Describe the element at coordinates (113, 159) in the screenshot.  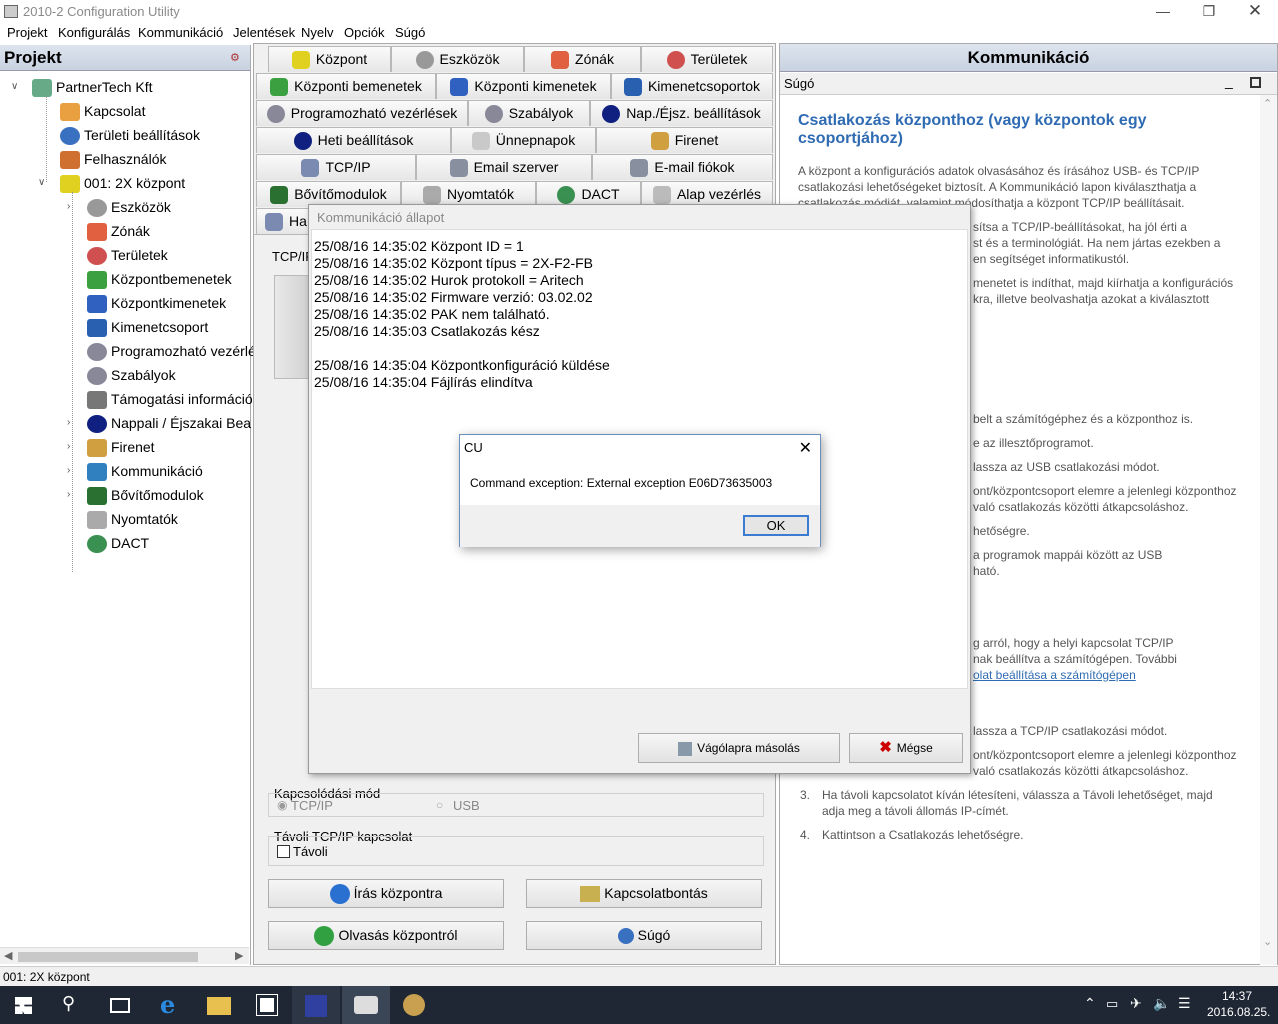
I see `tree-item-felhasznalok: Felhasználók` at that location.